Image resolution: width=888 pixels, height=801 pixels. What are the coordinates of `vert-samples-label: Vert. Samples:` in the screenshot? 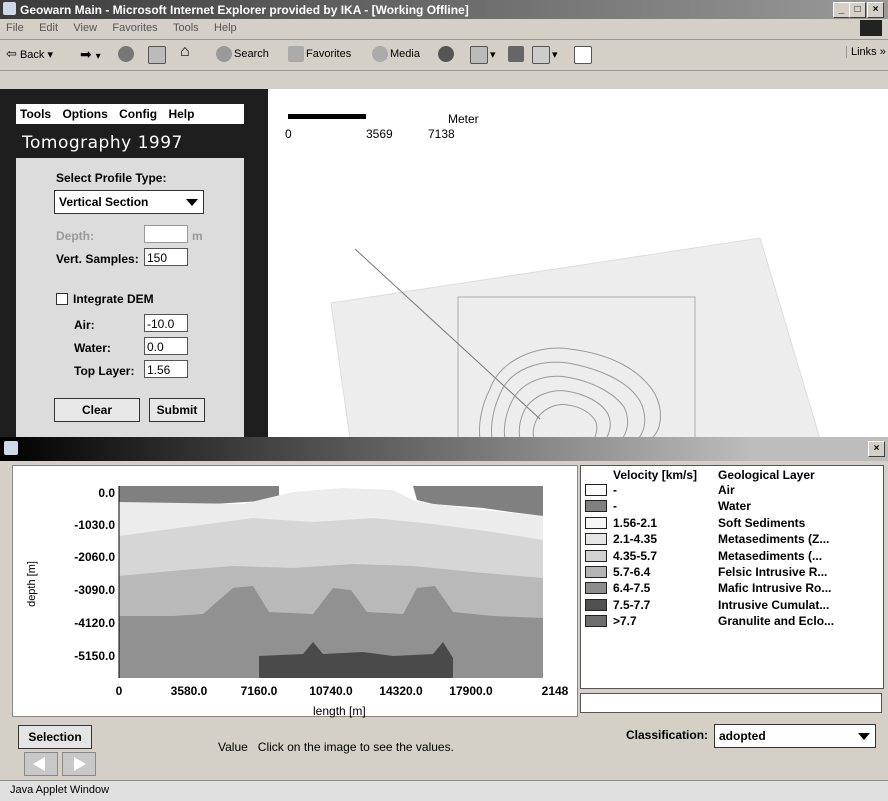 It's located at (97, 259).